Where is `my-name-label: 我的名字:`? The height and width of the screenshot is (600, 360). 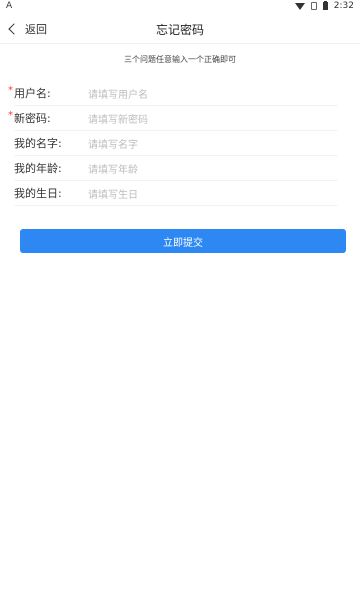
my-name-label: 我的名字: is located at coordinates (51, 143).